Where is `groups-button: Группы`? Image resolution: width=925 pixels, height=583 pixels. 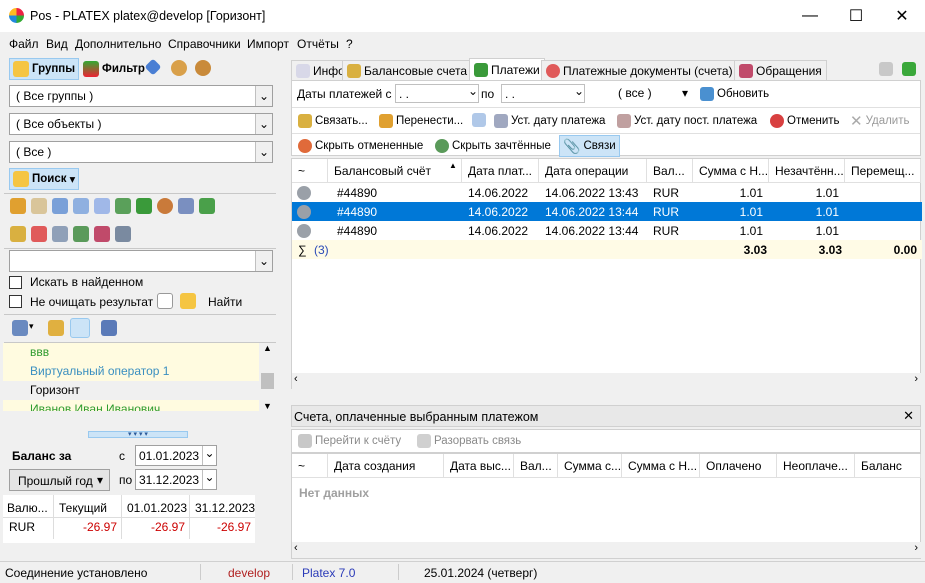
groups-button: Группы is located at coordinates (44, 69).